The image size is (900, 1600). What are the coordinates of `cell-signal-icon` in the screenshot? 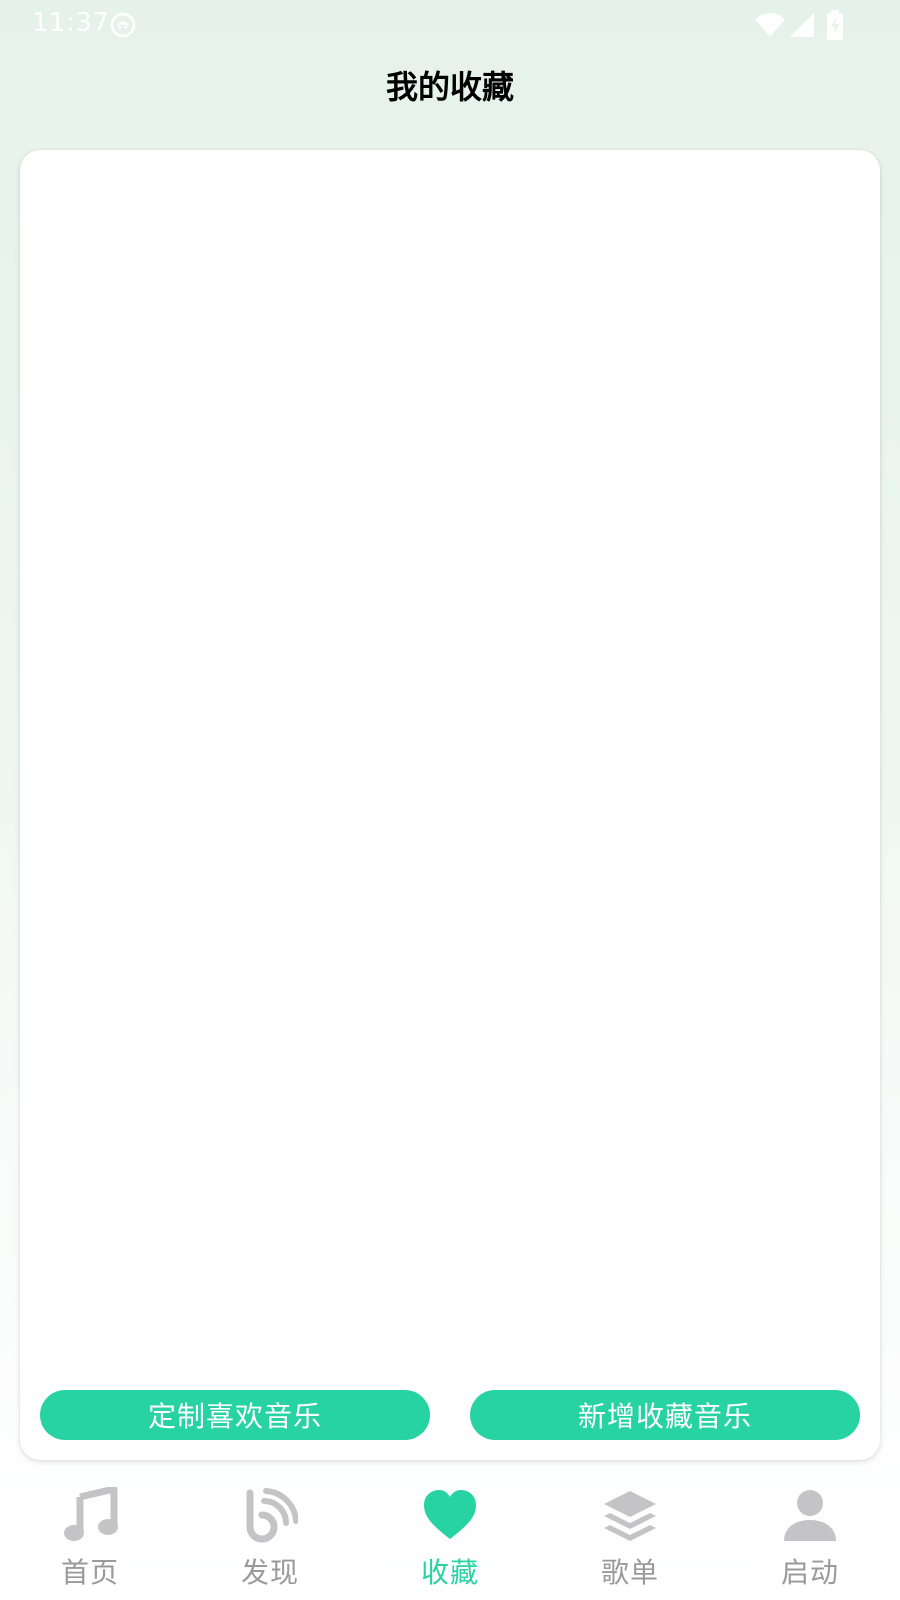 It's located at (802, 25).